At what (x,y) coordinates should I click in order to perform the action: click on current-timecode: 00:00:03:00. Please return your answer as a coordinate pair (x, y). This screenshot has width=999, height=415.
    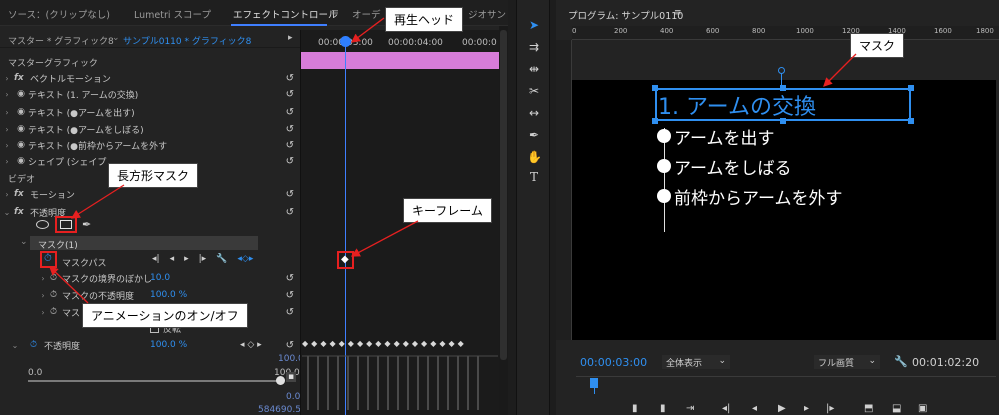
    Looking at the image, I should click on (613, 362).